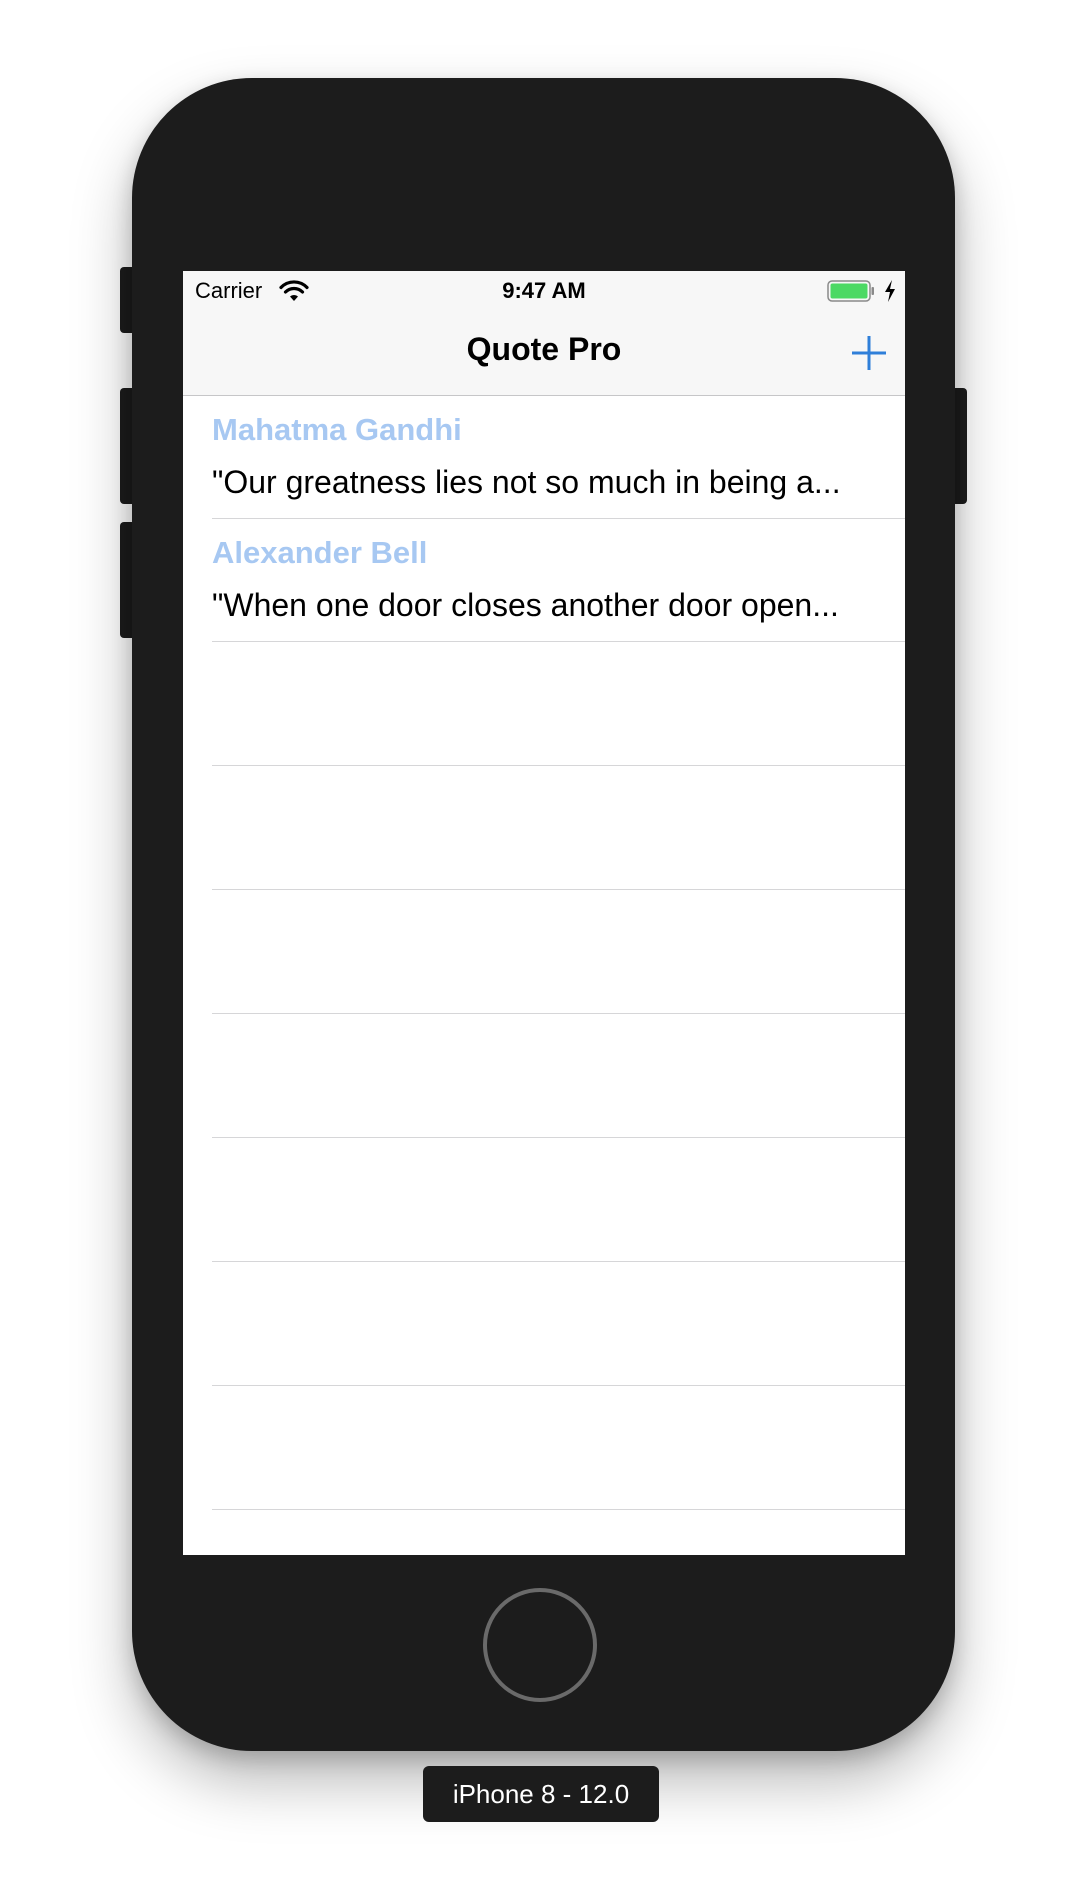 The width and height of the screenshot is (1088, 1900). I want to click on navigation-bar: Quote Pro, so click(544, 353).